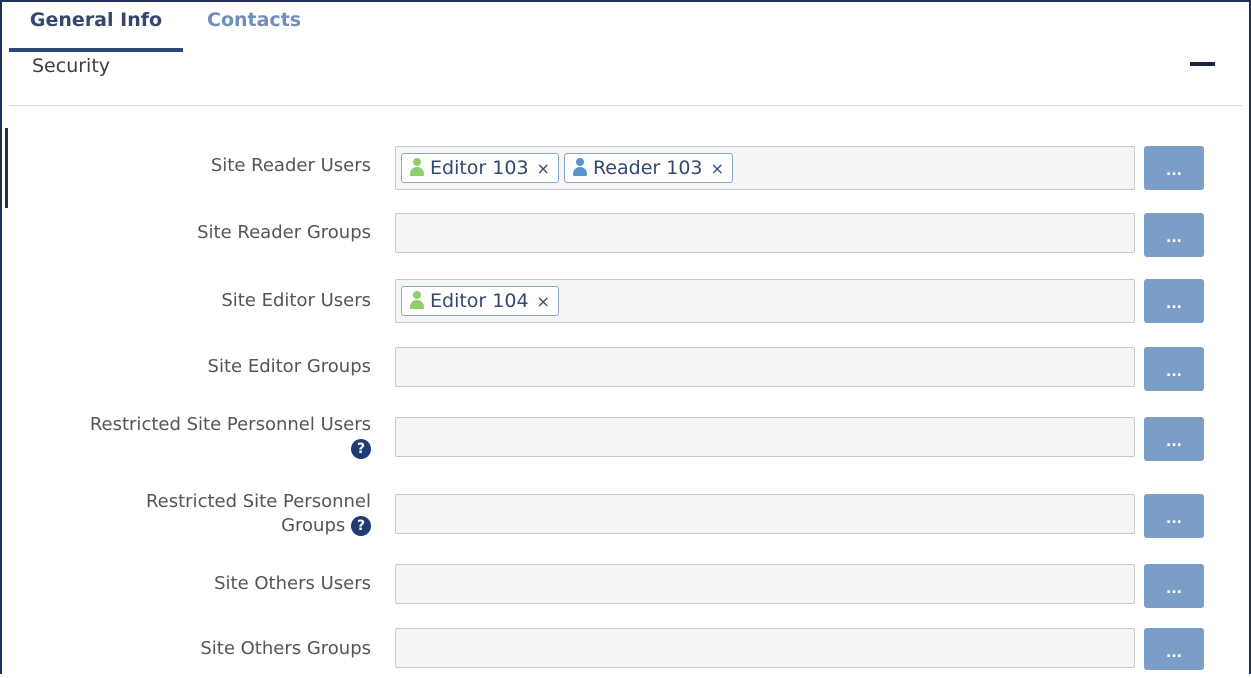 This screenshot has height=678, width=1251. What do you see at coordinates (96, 27) in the screenshot?
I see `tab-general-info: General Info` at bounding box center [96, 27].